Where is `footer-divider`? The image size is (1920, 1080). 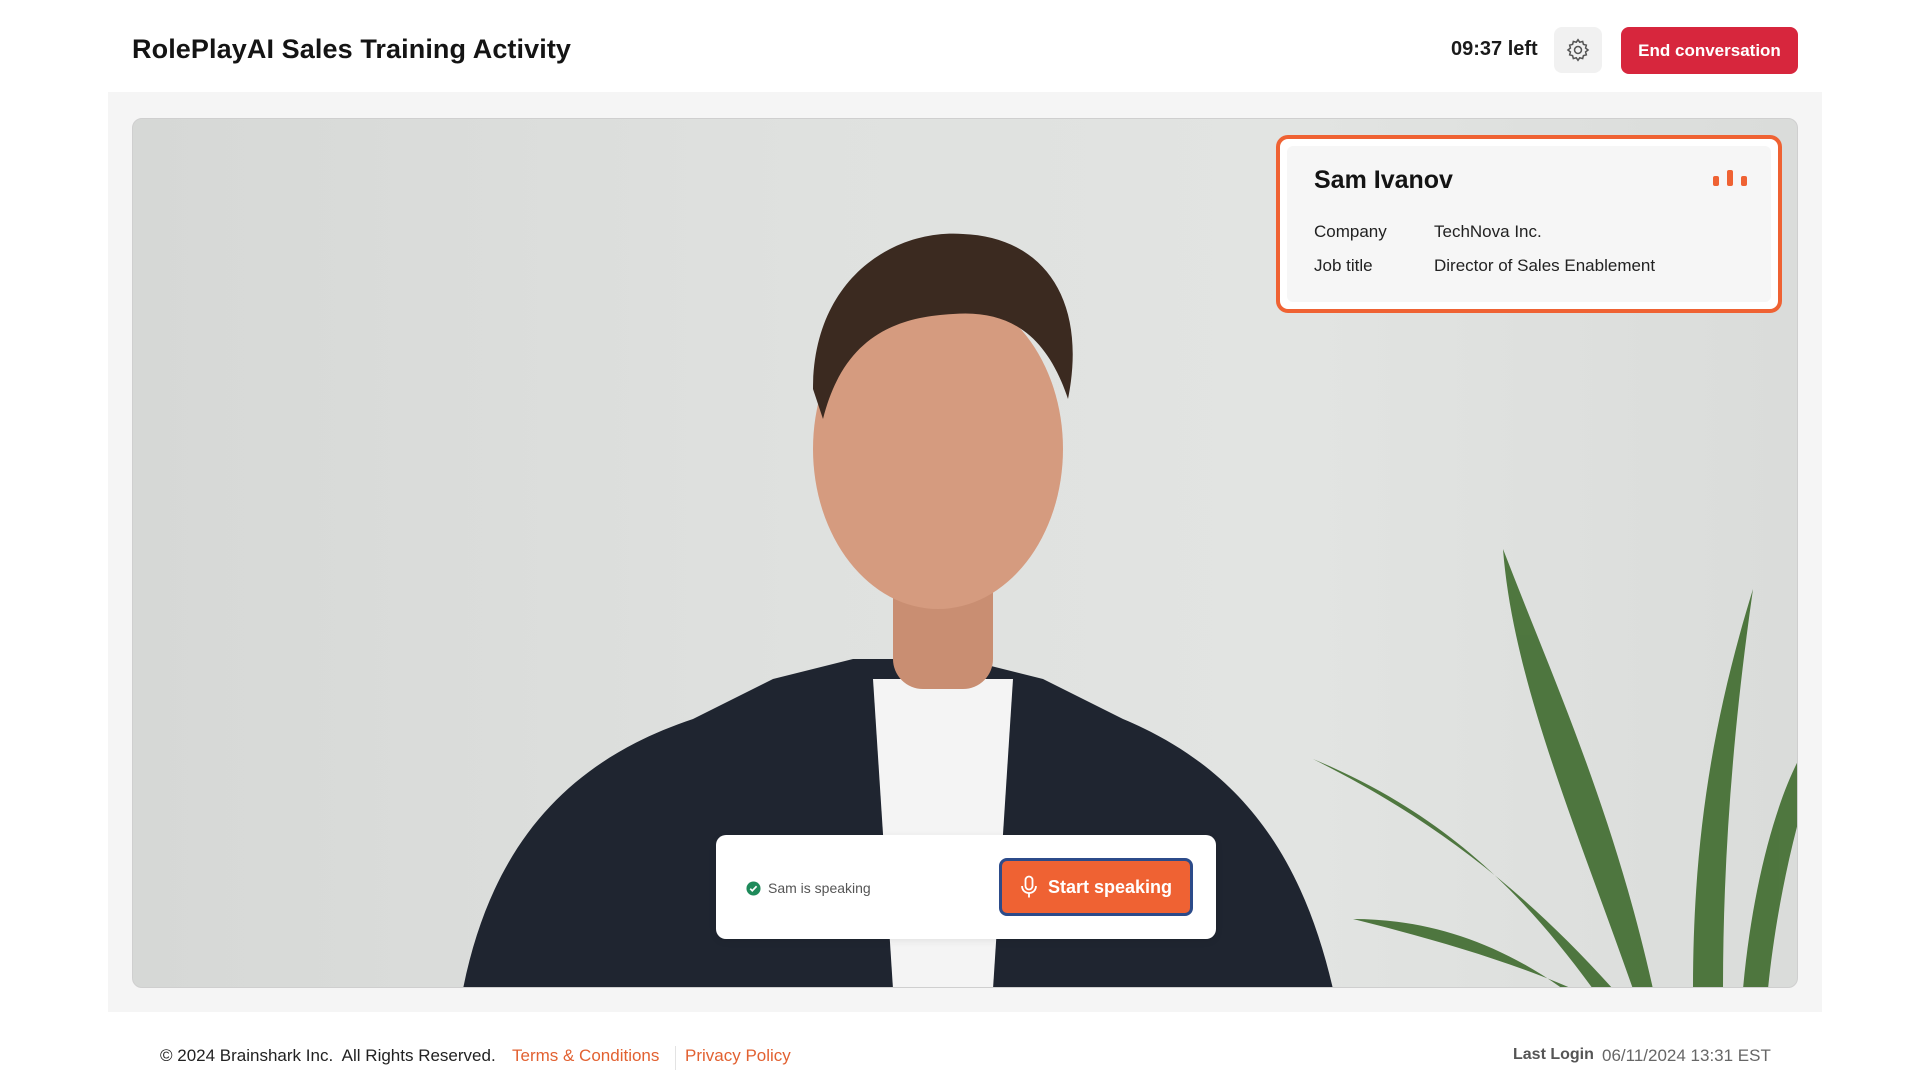 footer-divider is located at coordinates (675, 1058).